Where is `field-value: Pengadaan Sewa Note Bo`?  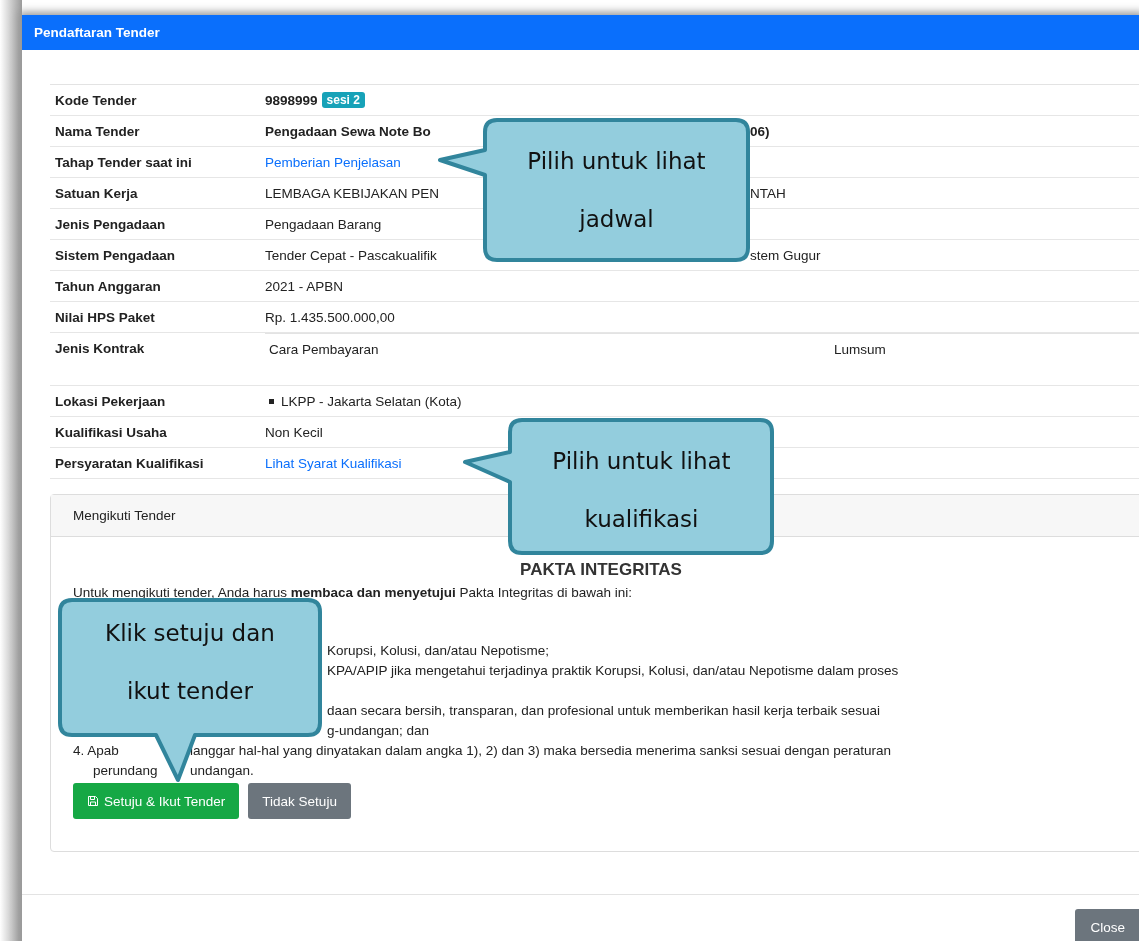
field-value: Pengadaan Sewa Note Bo is located at coordinates (348, 131).